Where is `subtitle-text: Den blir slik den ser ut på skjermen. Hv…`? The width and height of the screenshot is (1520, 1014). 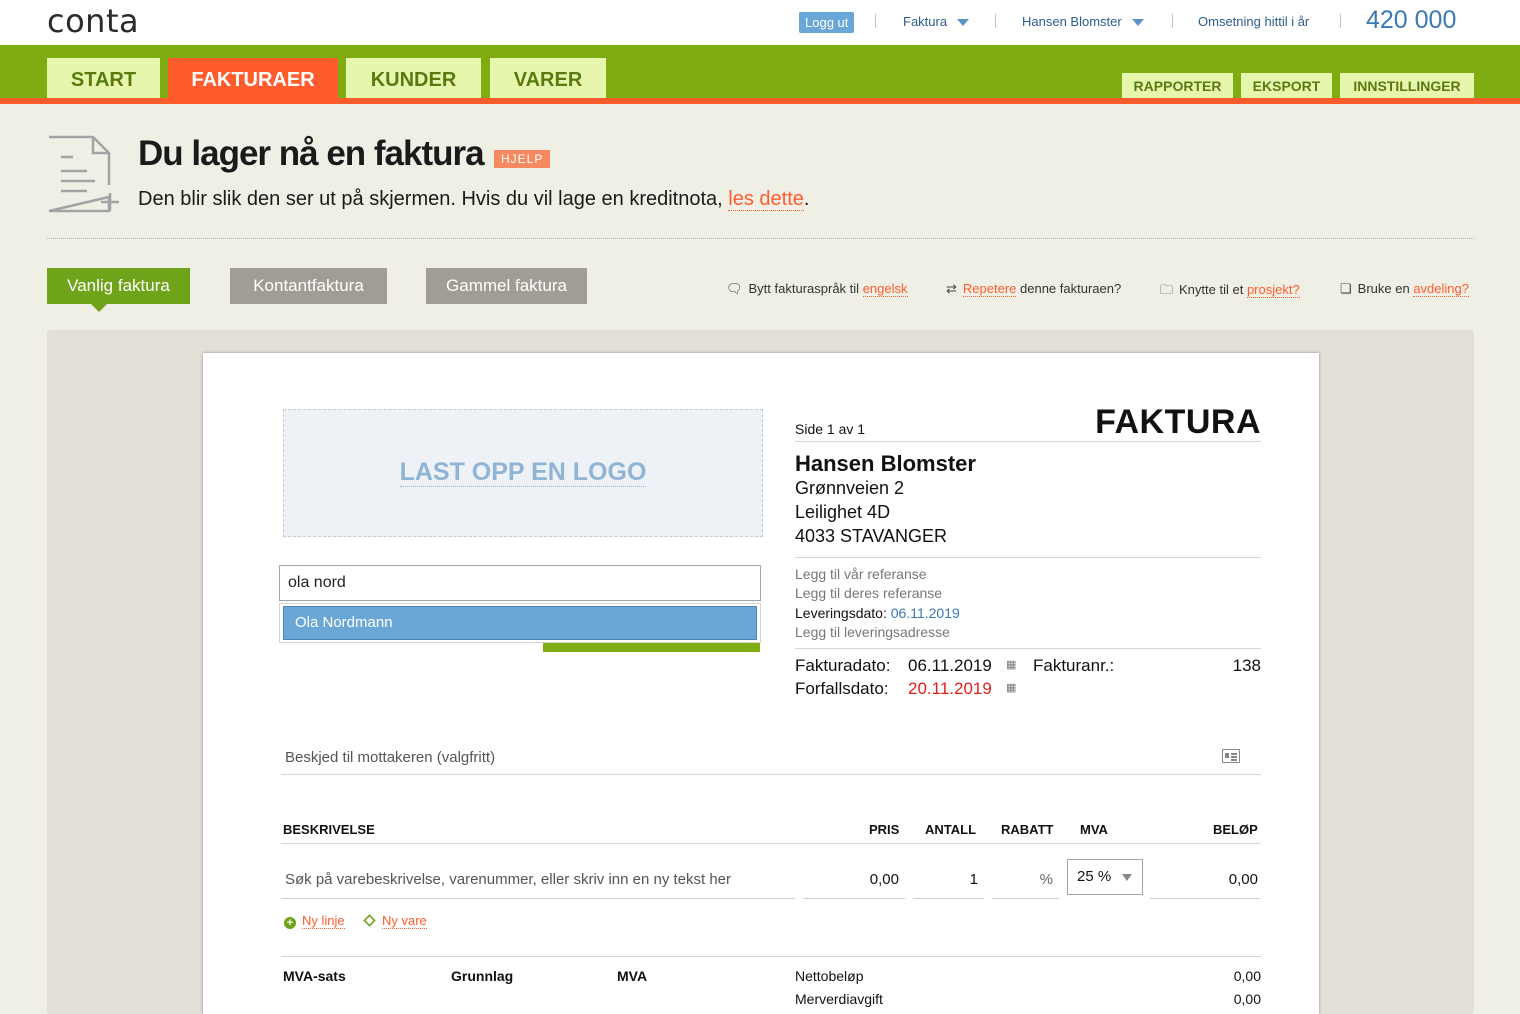 subtitle-text: Den blir slik den ser ut på skjermen. Hv… is located at coordinates (430, 199).